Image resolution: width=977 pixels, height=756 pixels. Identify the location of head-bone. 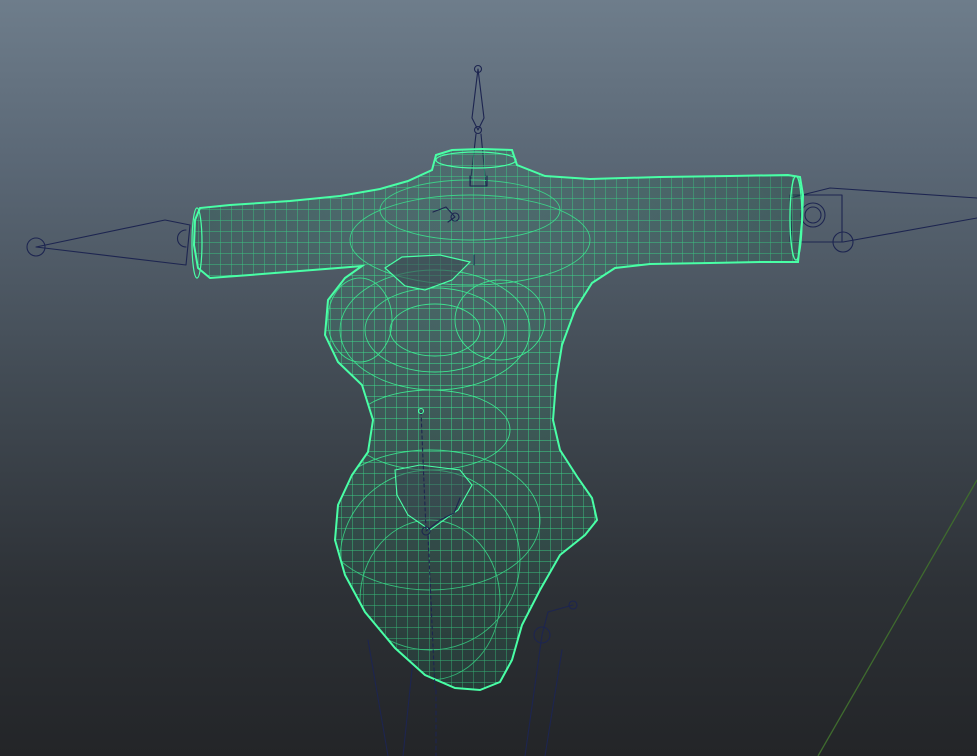
(478, 99).